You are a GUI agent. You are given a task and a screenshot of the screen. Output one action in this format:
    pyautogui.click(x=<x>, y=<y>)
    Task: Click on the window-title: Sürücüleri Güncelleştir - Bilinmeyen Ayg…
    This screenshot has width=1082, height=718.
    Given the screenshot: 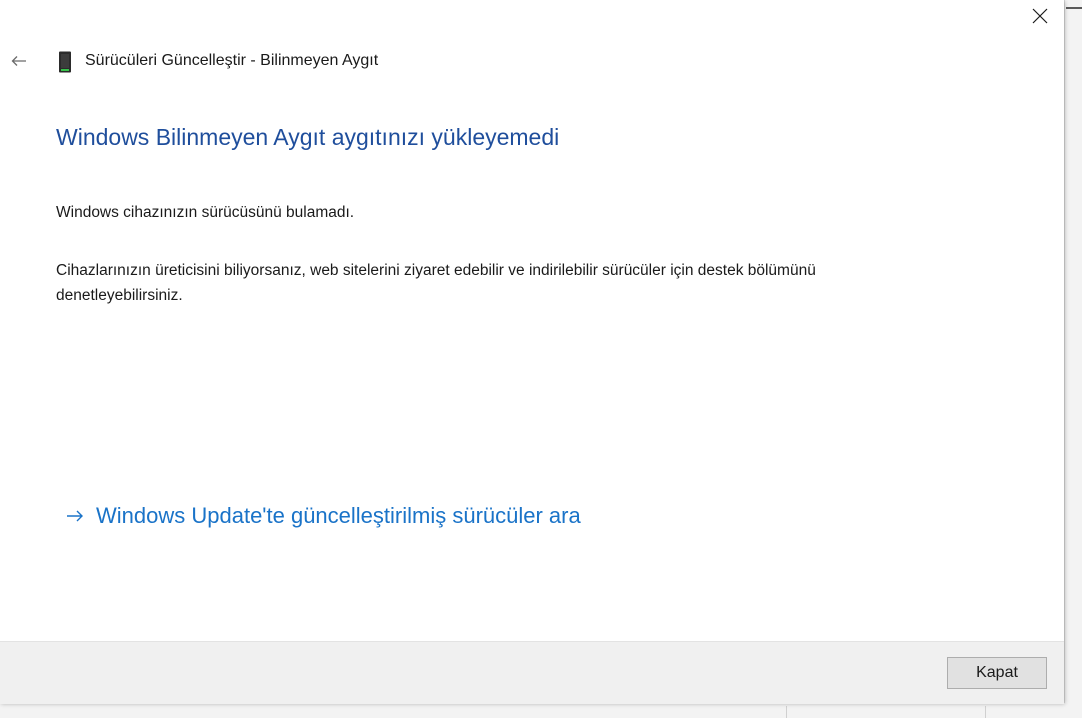 What is the action you would take?
    pyautogui.click(x=232, y=60)
    